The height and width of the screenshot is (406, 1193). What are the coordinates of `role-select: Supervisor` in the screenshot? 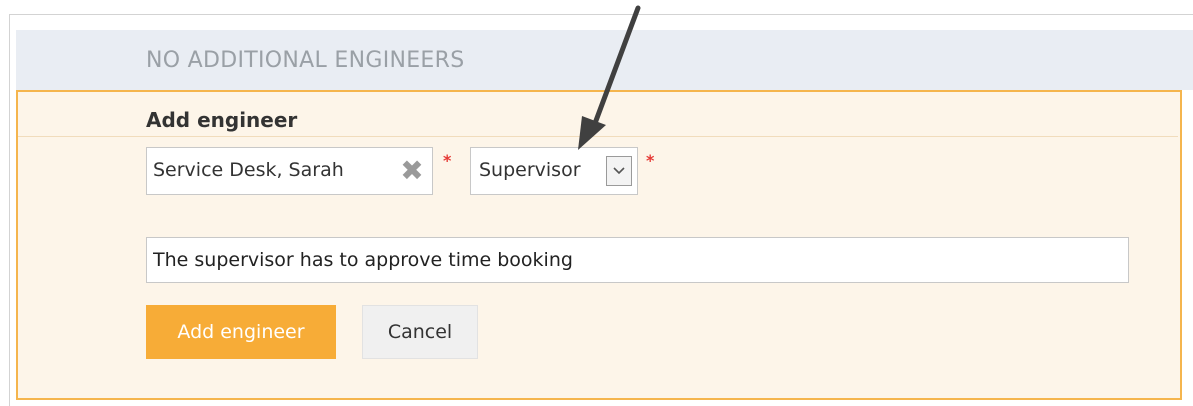 It's located at (554, 171).